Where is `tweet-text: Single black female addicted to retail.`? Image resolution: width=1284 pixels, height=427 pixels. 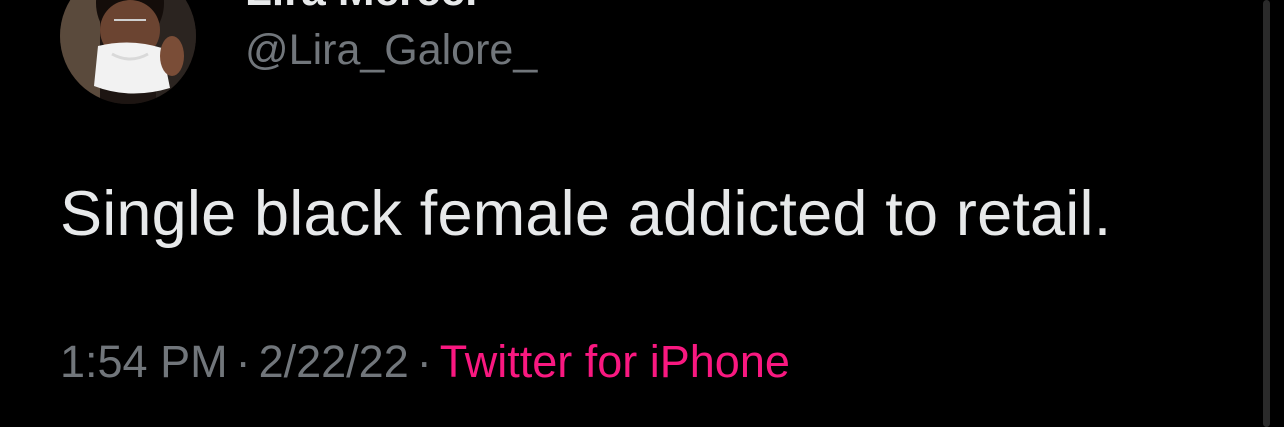 tweet-text: Single black female addicted to retail. is located at coordinates (586, 214).